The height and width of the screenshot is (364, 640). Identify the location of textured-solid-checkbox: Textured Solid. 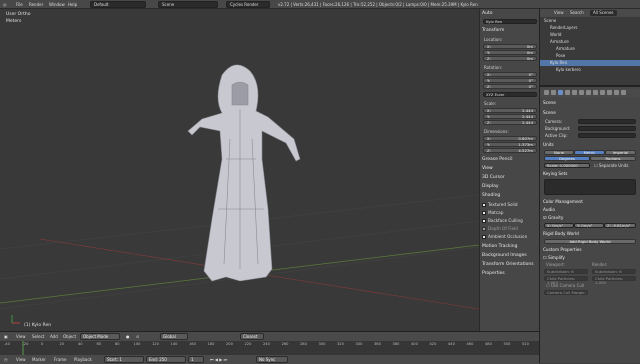
(500, 204).